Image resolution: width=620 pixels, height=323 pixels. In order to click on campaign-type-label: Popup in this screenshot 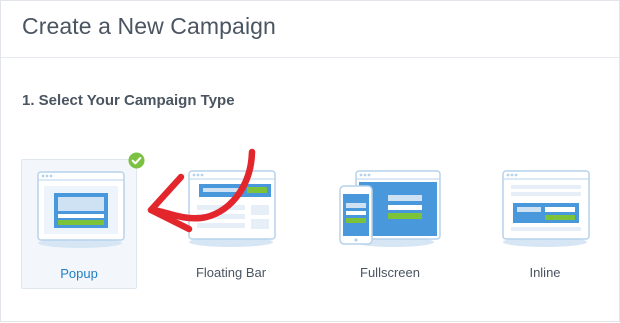, I will do `click(79, 273)`.